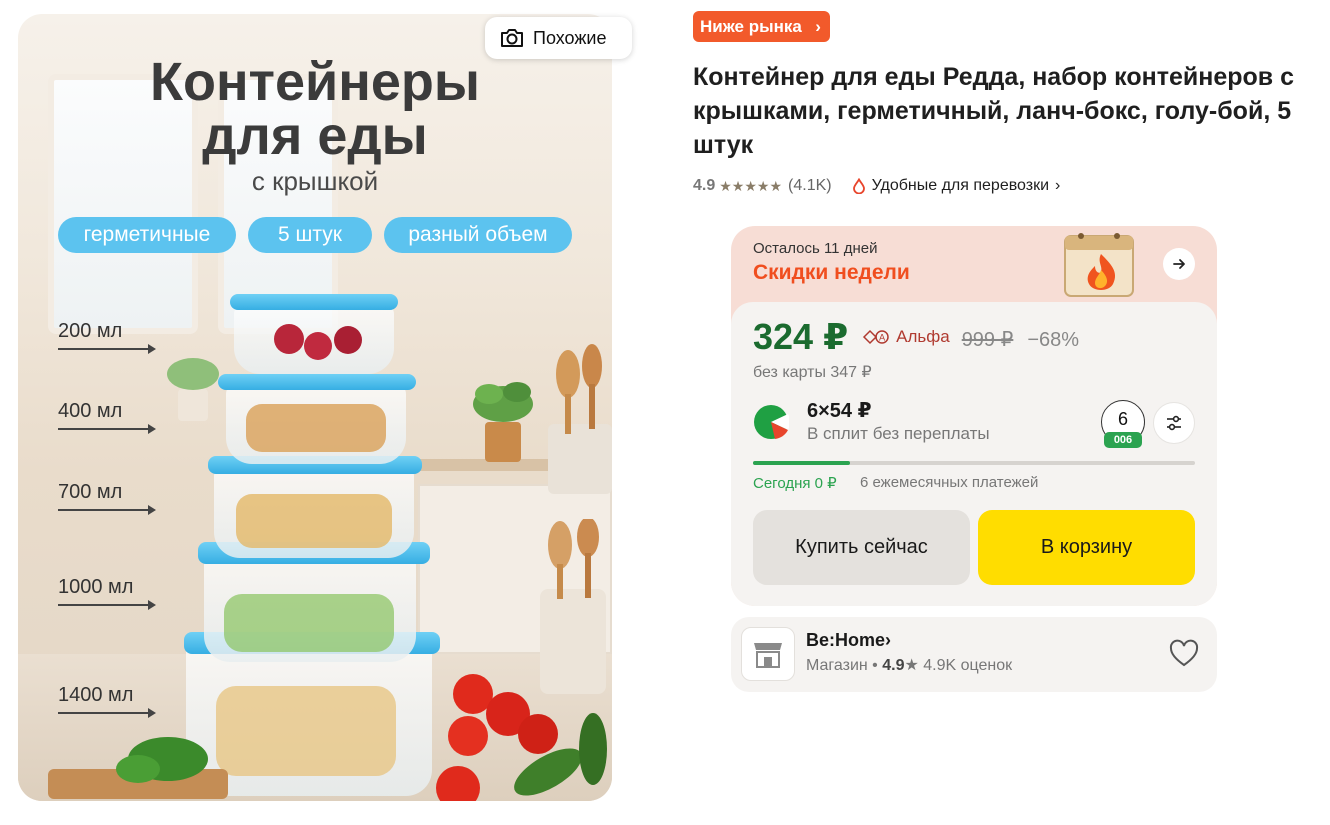  I want to click on convenient-transport-link: Удобные для перевозки ›, so click(956, 186).